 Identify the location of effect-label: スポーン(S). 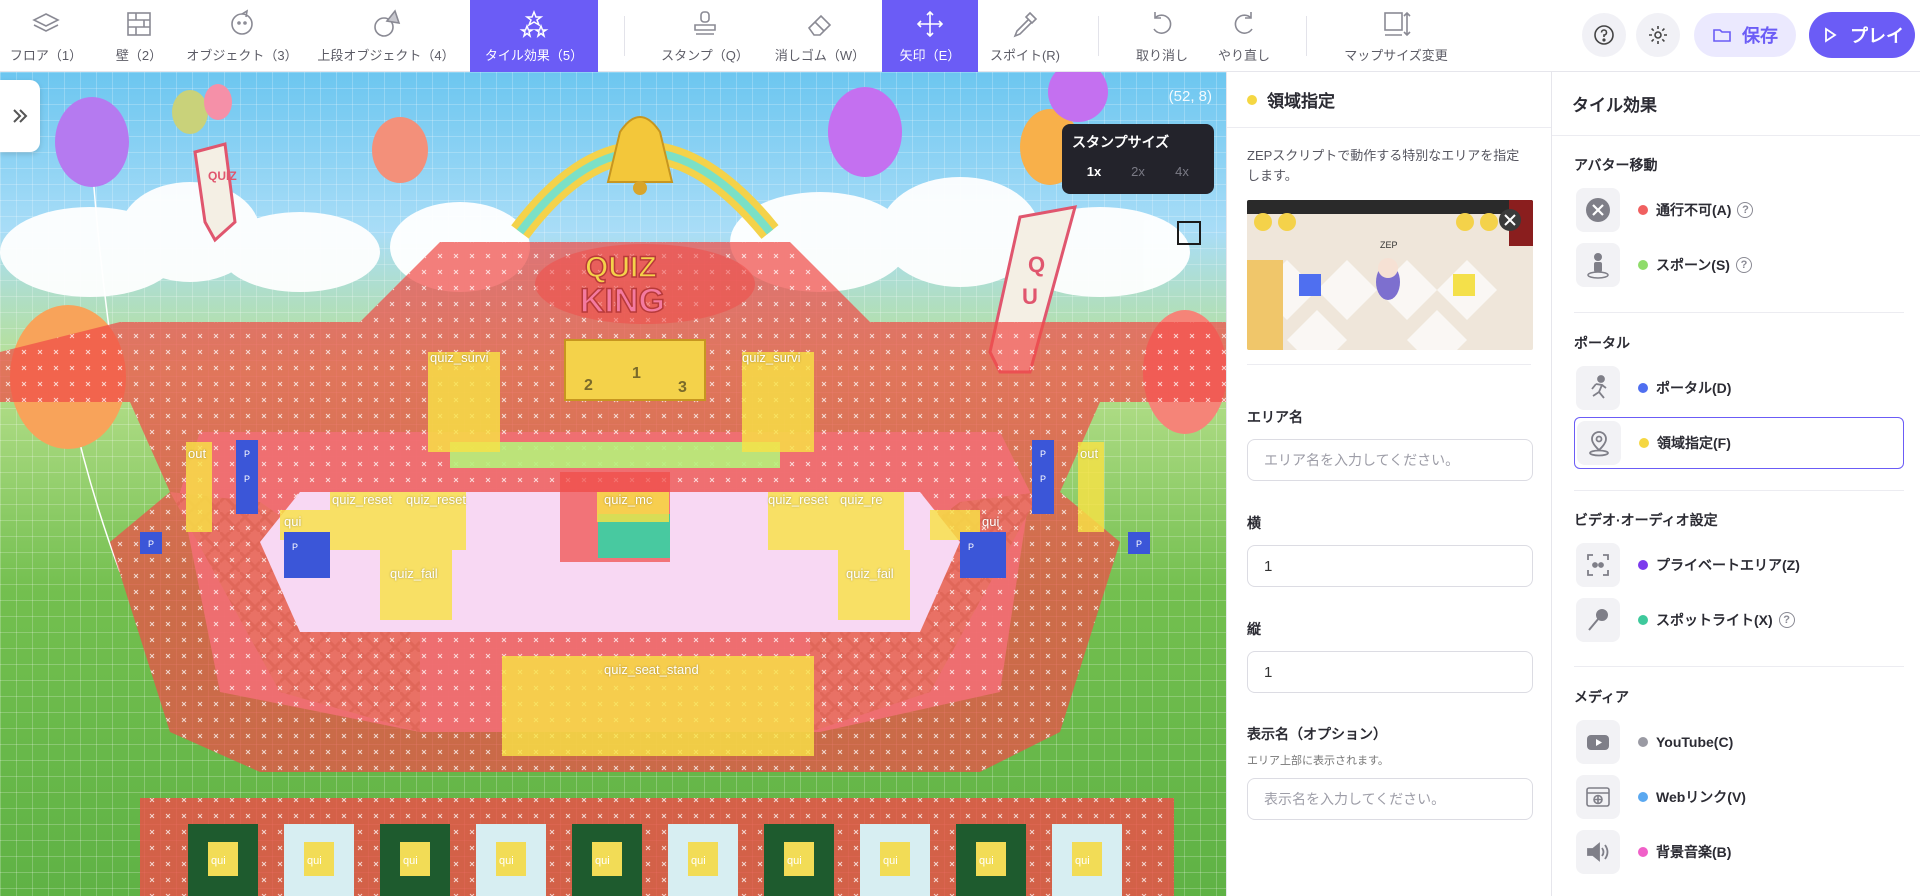
(1693, 265).